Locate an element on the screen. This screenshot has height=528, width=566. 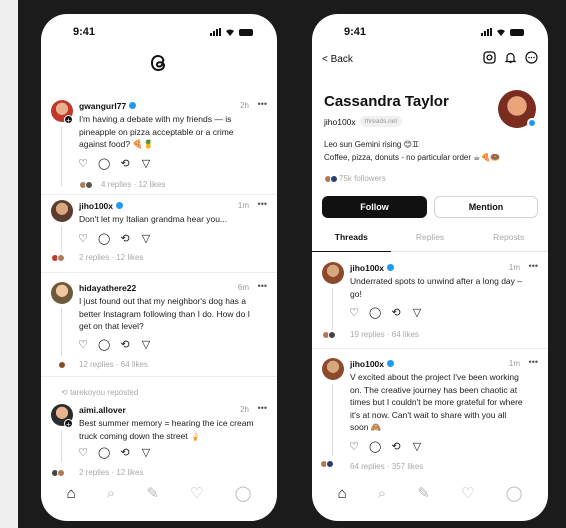
post-username: aimi.allover is located at coordinates (102, 410).